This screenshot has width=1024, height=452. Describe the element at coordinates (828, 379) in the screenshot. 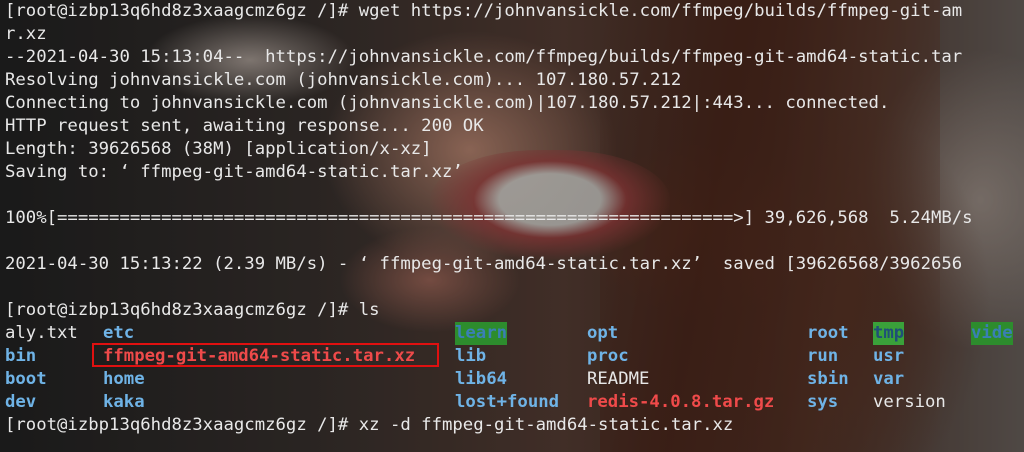

I see `ls-entry-sbin: sbin` at that location.